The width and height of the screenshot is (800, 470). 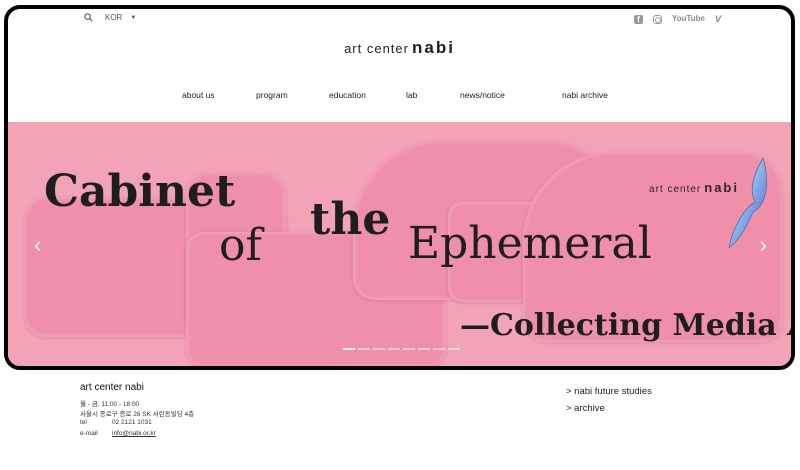 What do you see at coordinates (272, 95) in the screenshot?
I see `nav-program: program` at bounding box center [272, 95].